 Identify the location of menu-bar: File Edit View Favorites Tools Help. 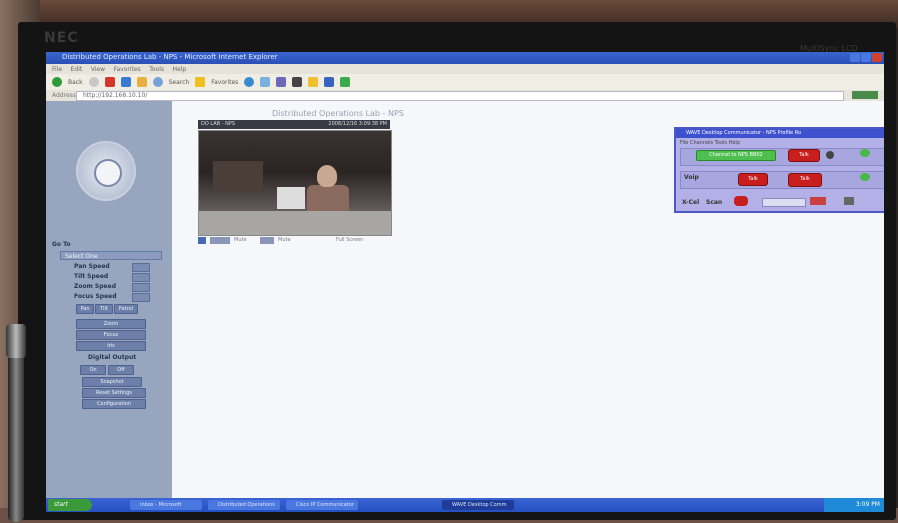
(465, 69).